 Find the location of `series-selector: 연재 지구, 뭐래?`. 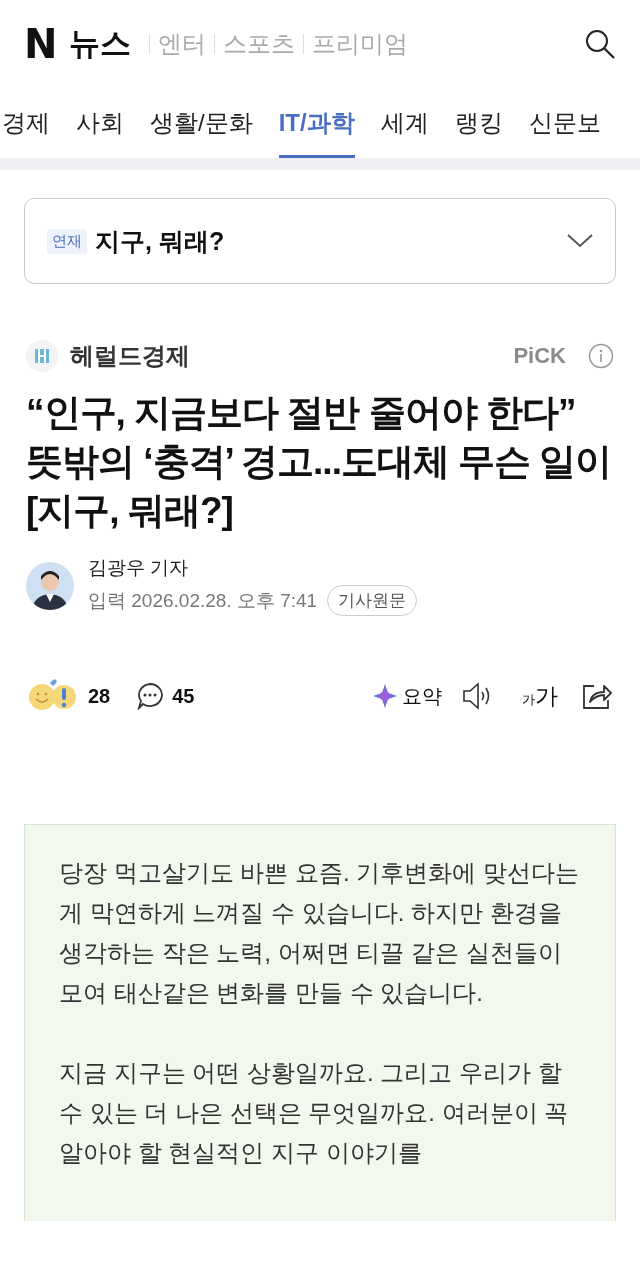

series-selector: 연재 지구, 뭐래? is located at coordinates (320, 241).